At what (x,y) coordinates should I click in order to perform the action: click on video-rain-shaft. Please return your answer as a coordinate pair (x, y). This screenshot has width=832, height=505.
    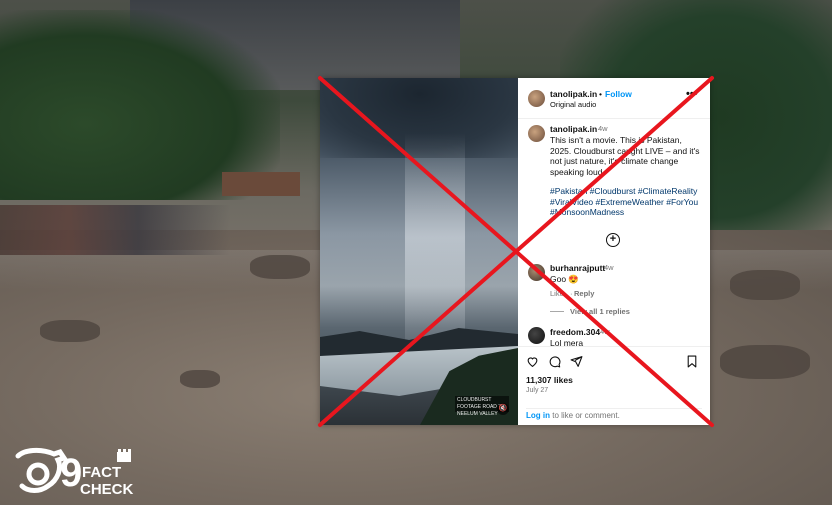
    Looking at the image, I should click on (435, 238).